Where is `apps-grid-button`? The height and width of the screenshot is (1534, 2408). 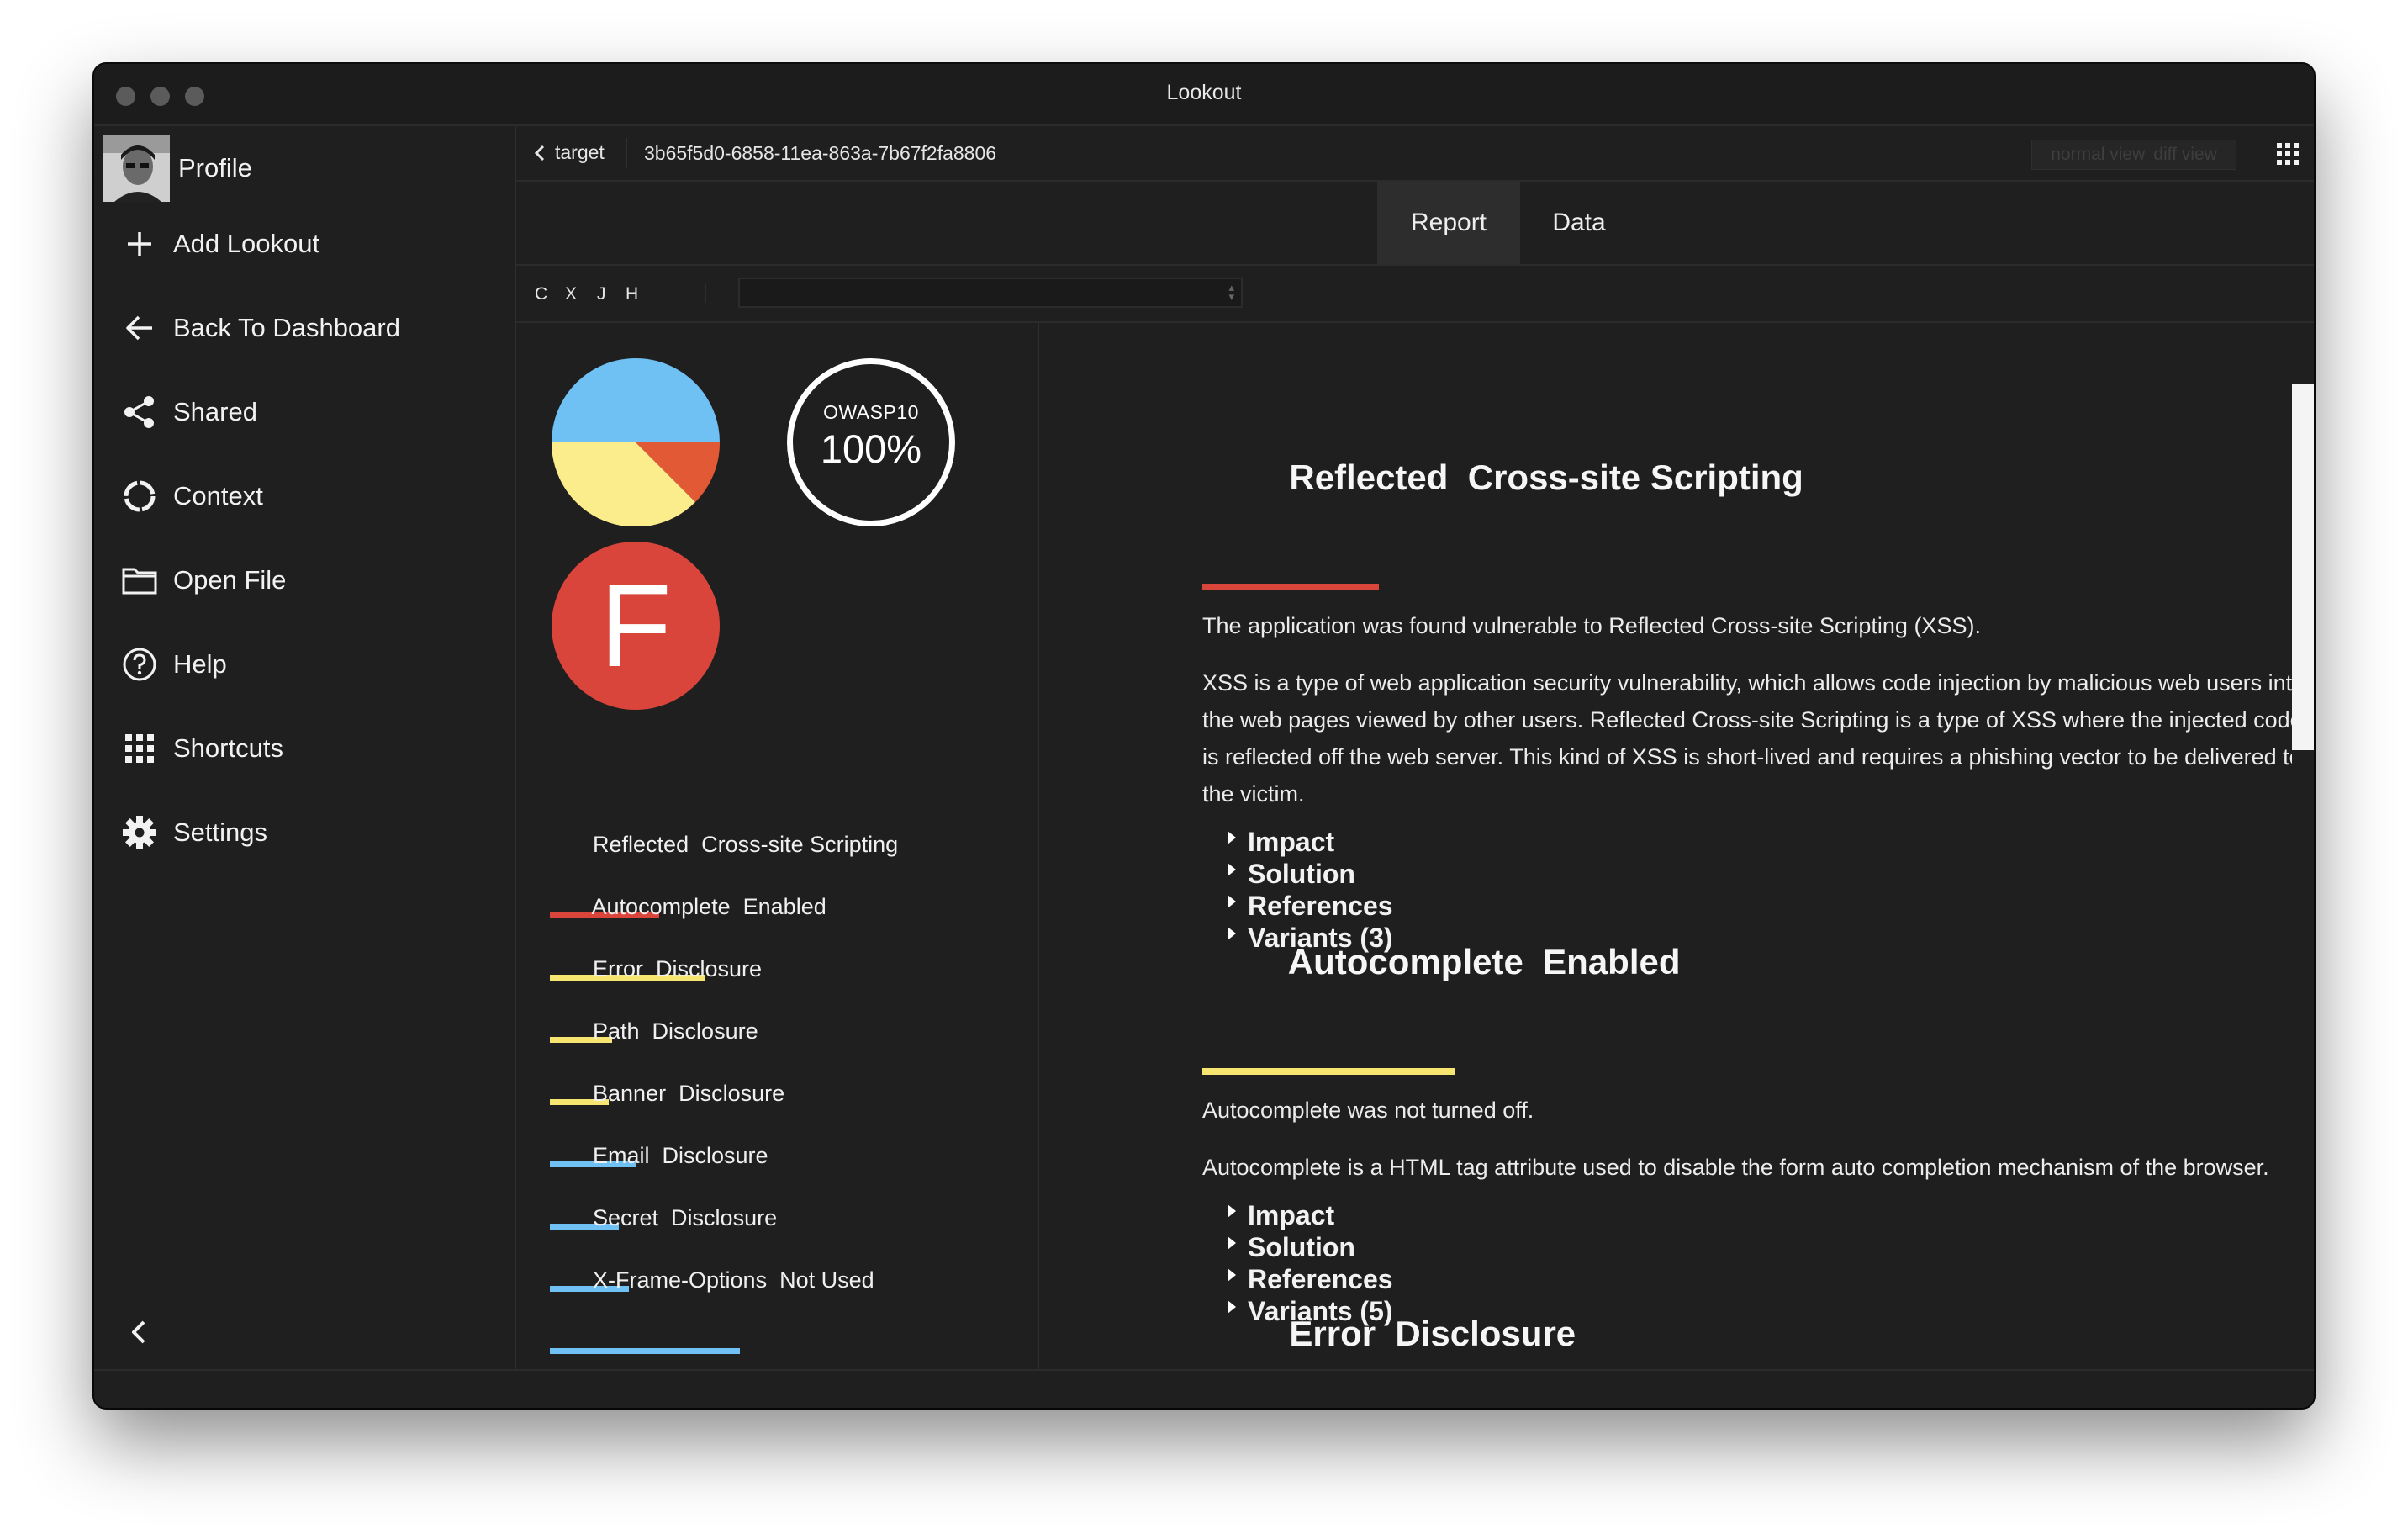 apps-grid-button is located at coordinates (2288, 156).